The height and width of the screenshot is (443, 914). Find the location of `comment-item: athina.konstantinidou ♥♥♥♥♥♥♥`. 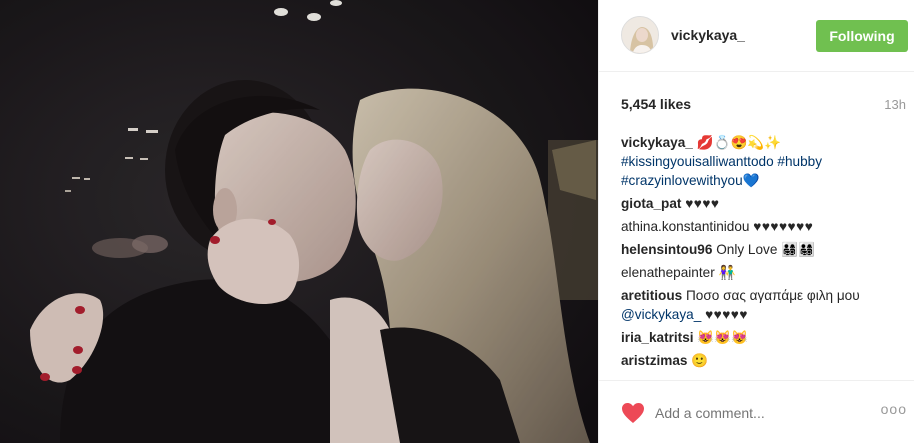

comment-item: athina.konstantinidou ♥♥♥♥♥♥♥ is located at coordinates (767, 226).